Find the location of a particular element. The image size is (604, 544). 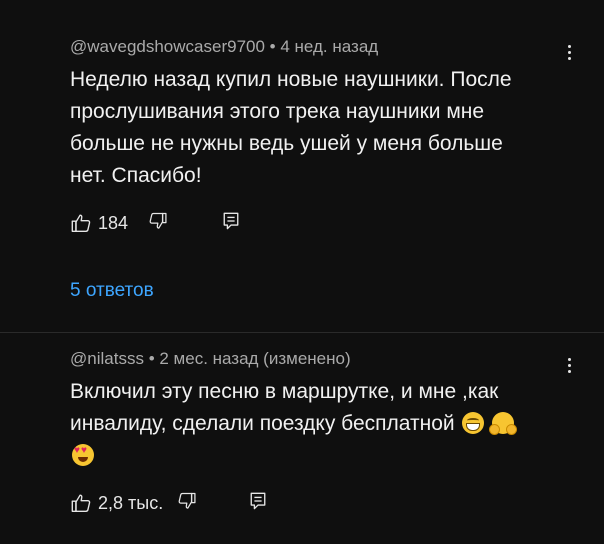

heart-eyes-emoji is located at coordinates (83, 455).